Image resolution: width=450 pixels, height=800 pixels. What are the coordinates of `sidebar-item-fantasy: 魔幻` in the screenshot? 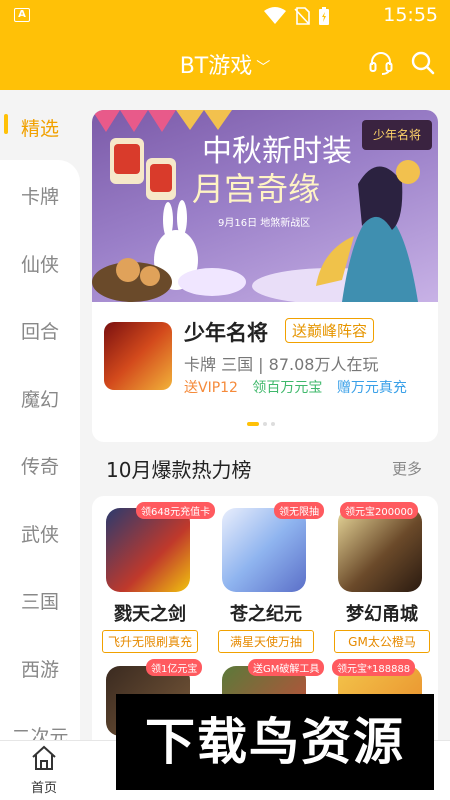 It's located at (40, 398).